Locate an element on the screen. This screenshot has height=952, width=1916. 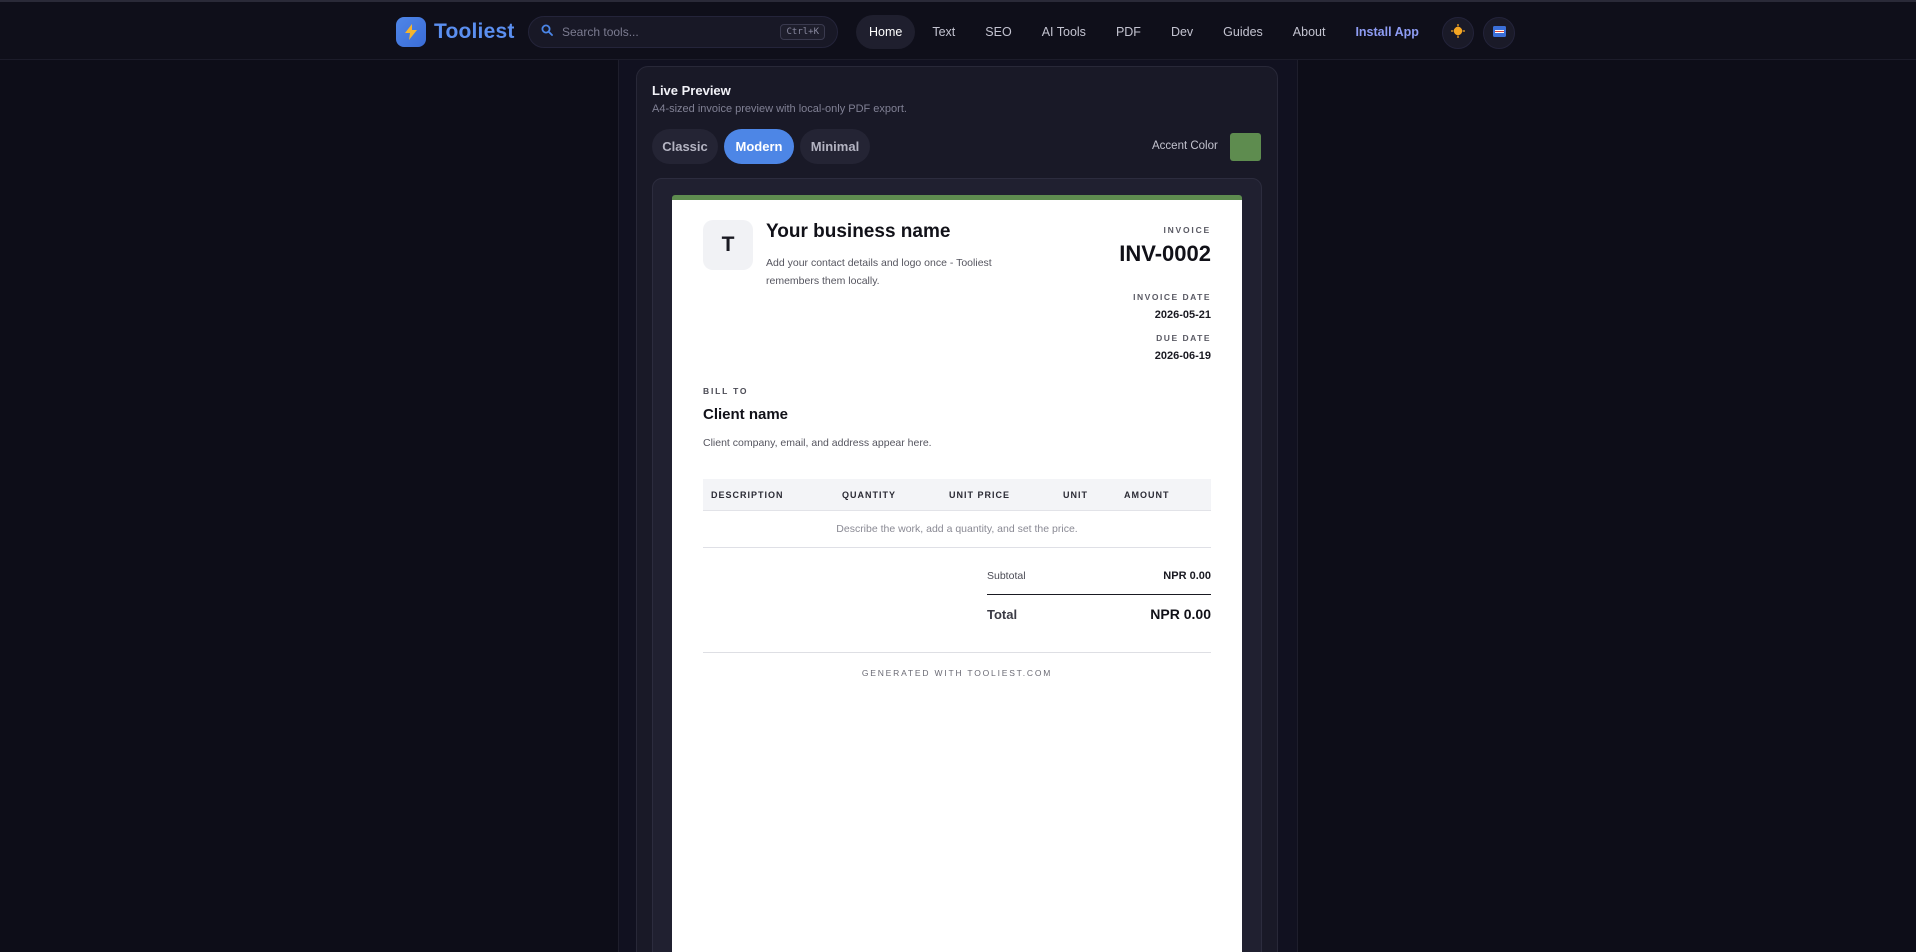
language-flag-icon is located at coordinates (1499, 33).